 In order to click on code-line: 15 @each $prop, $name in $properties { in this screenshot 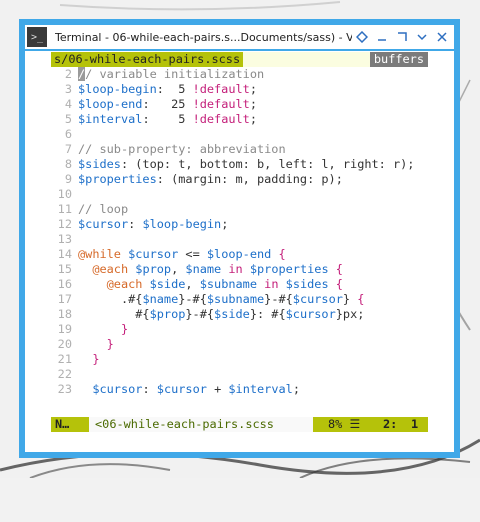, I will do `click(239, 269)`.